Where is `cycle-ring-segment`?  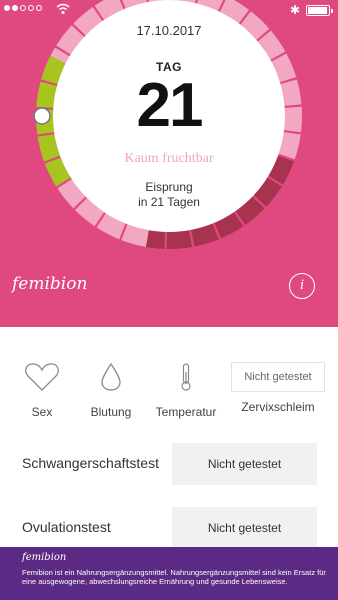
cycle-ring-segment is located at coordinates (179, 239).